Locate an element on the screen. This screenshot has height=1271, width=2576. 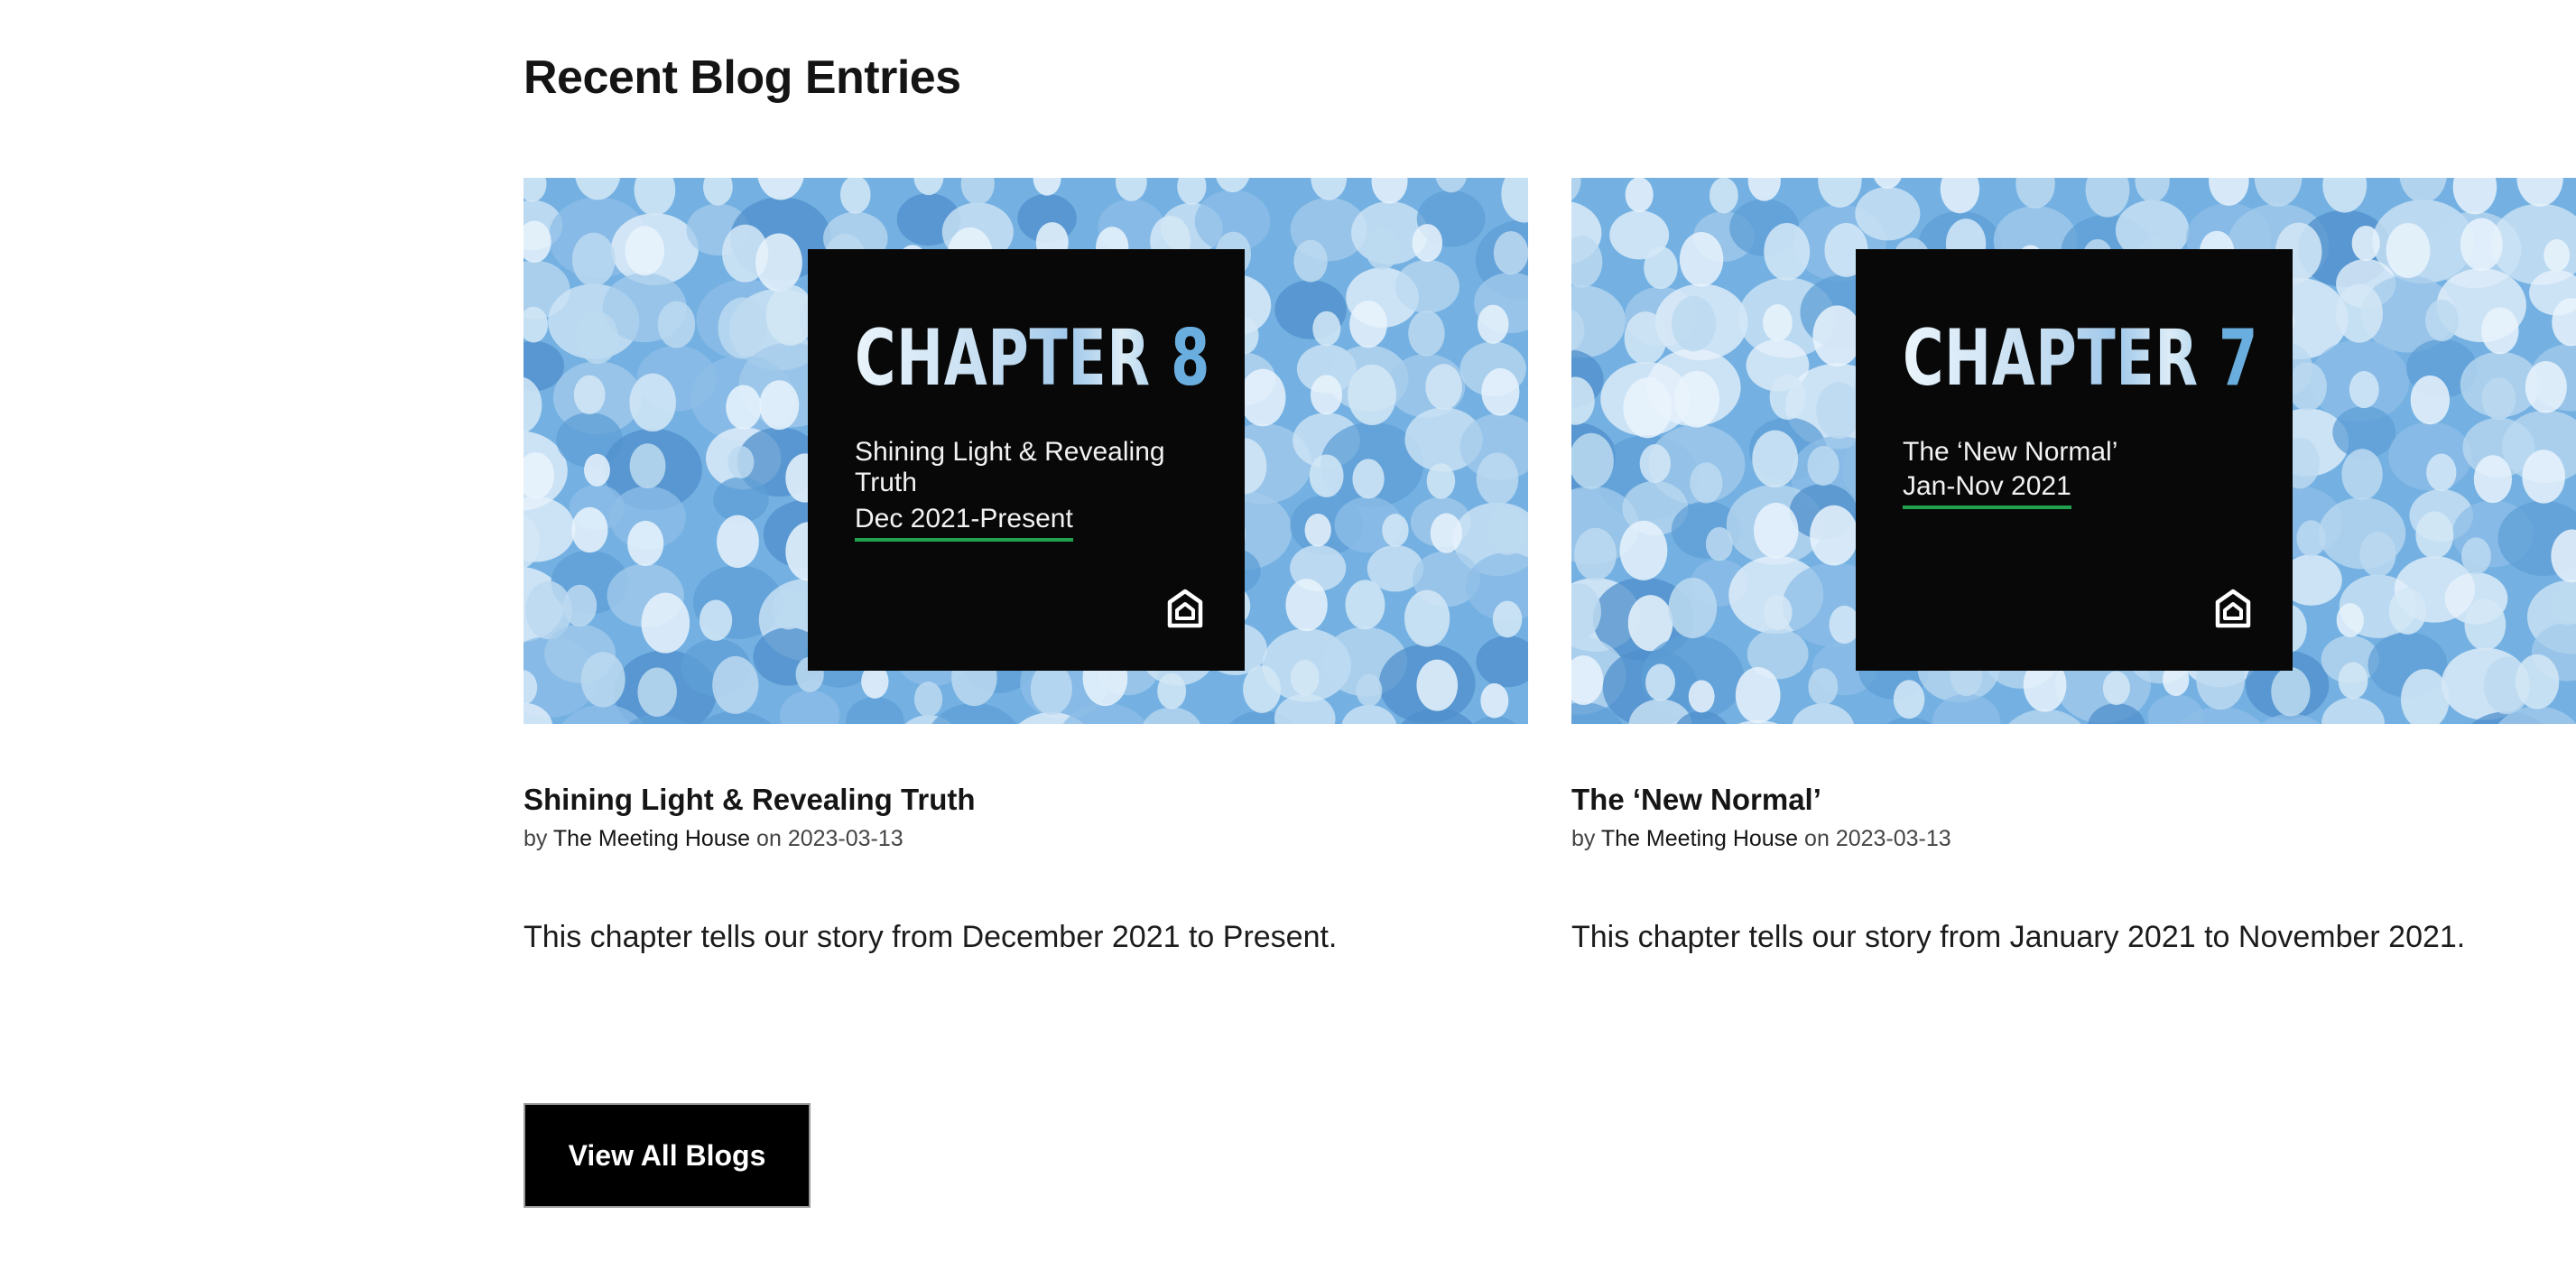
section-title: Recent Blog Entries is located at coordinates (743, 77).